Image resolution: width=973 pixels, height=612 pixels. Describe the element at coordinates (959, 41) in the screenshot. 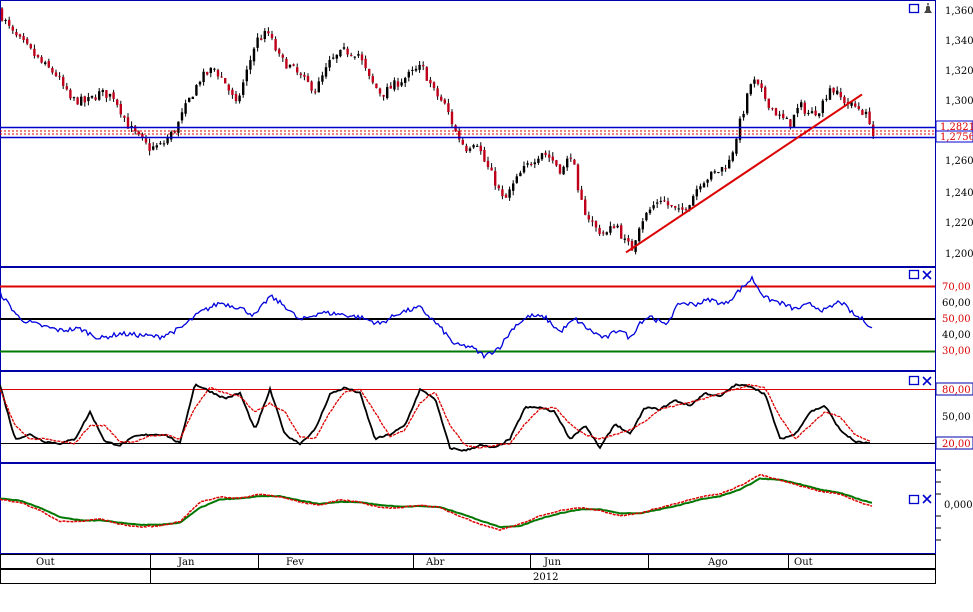

I see `y-tick-label: 1,3400` at that location.